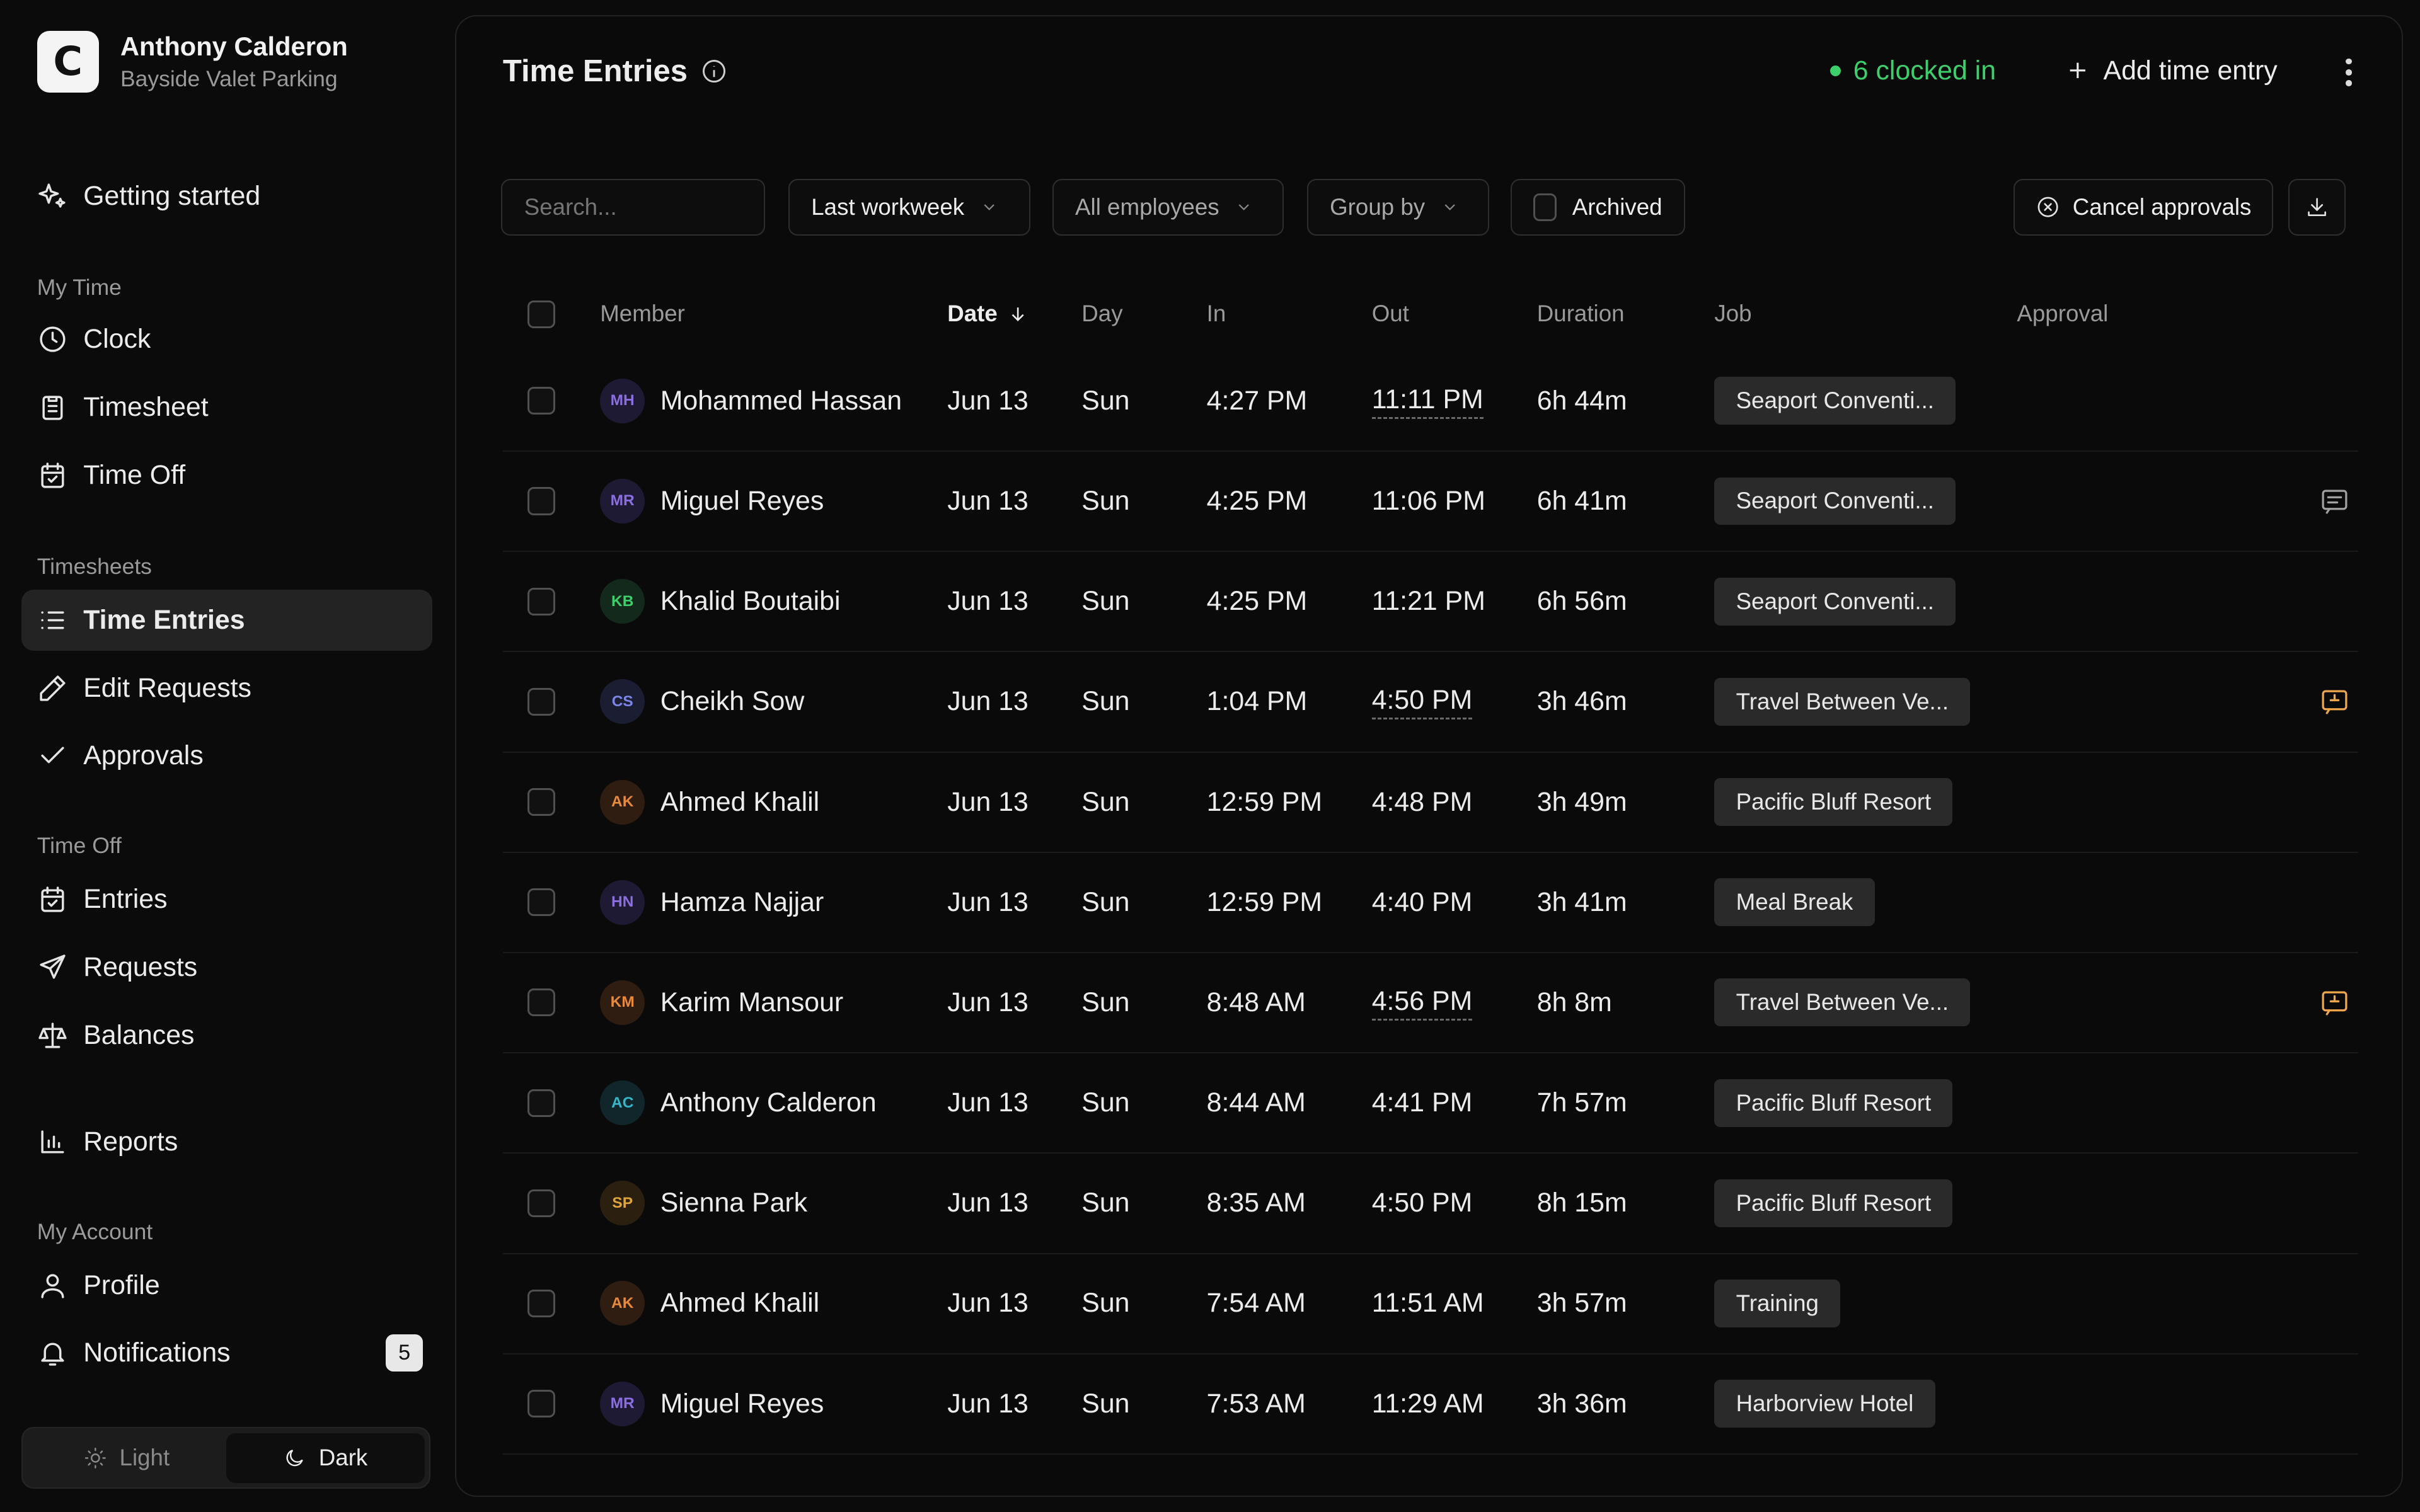 The height and width of the screenshot is (1512, 2420). What do you see at coordinates (227, 1353) in the screenshot?
I see `sidebar-item-notifications: Notifications 5` at bounding box center [227, 1353].